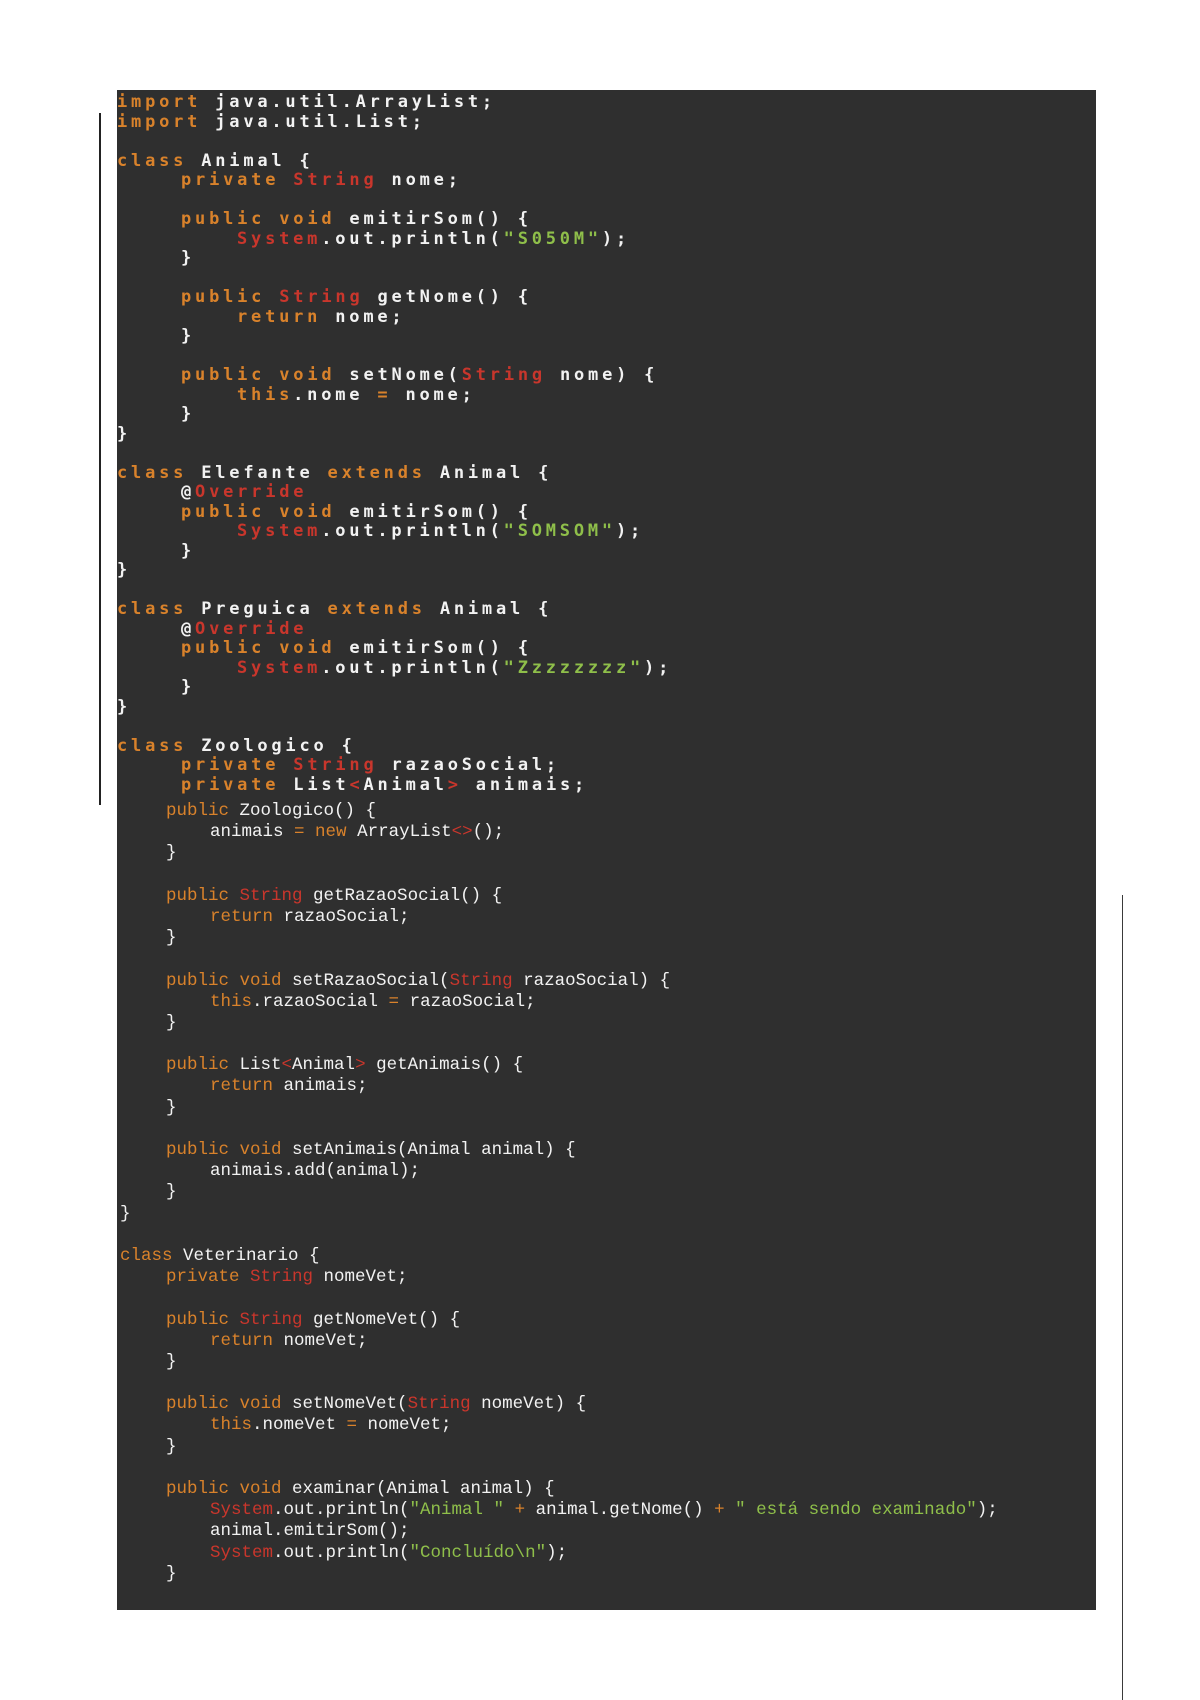  What do you see at coordinates (299, 1425) in the screenshot?
I see `code-token: .nomeVet` at bounding box center [299, 1425].